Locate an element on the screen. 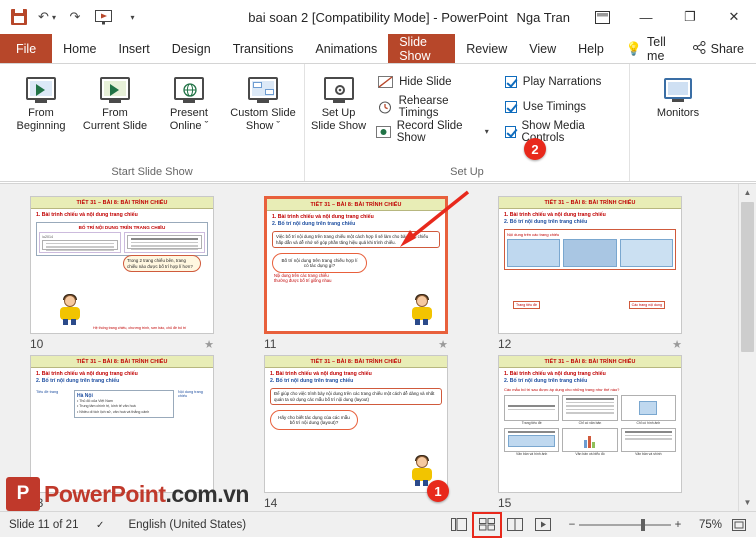  from-current-slide-button: From Current Slide is located at coordinates (115, 101).